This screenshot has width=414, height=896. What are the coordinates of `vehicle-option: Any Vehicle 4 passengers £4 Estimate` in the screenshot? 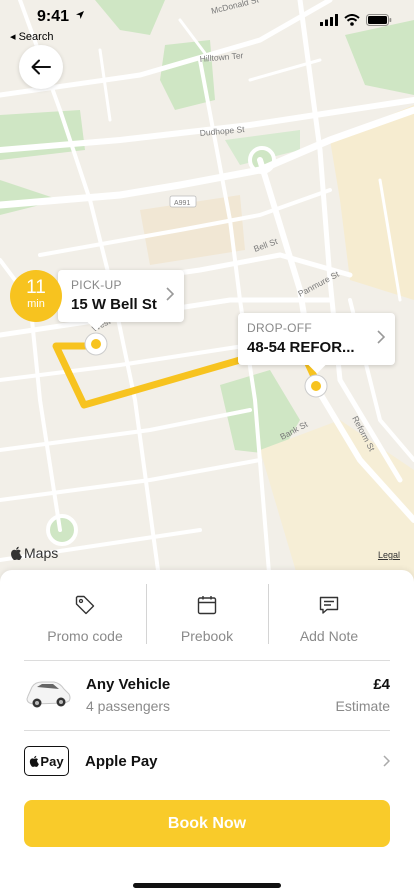 It's located at (207, 696).